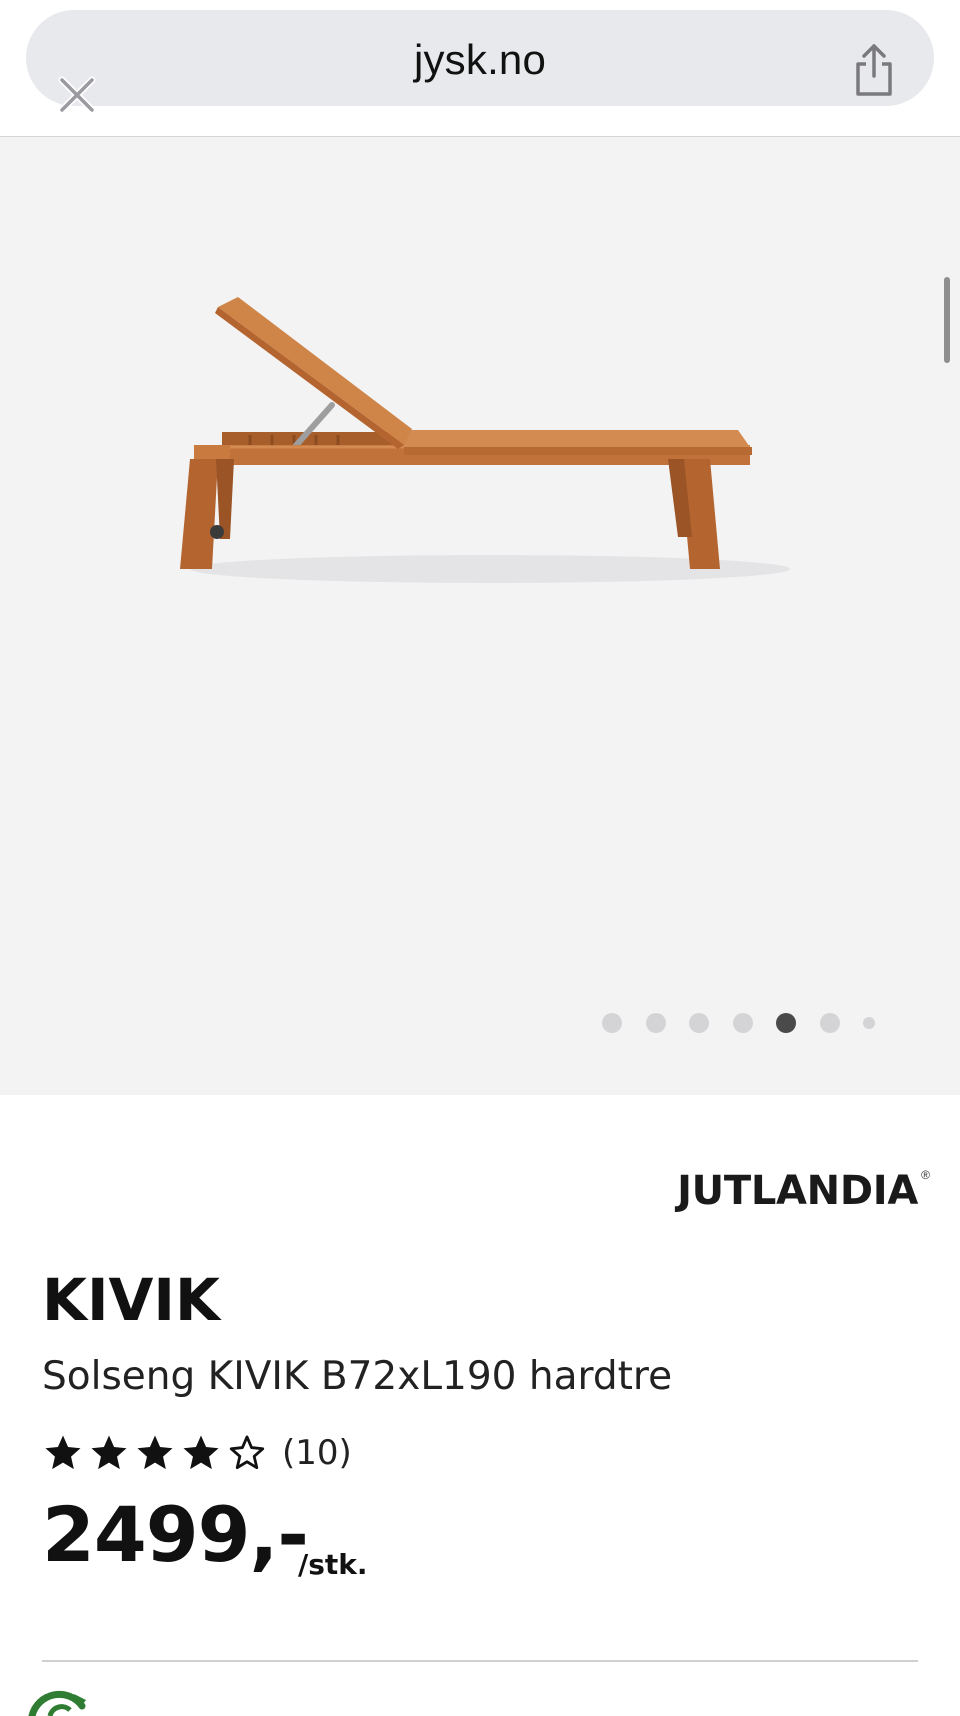 The image size is (960, 1716). I want to click on recycle-icon, so click(57, 1703).